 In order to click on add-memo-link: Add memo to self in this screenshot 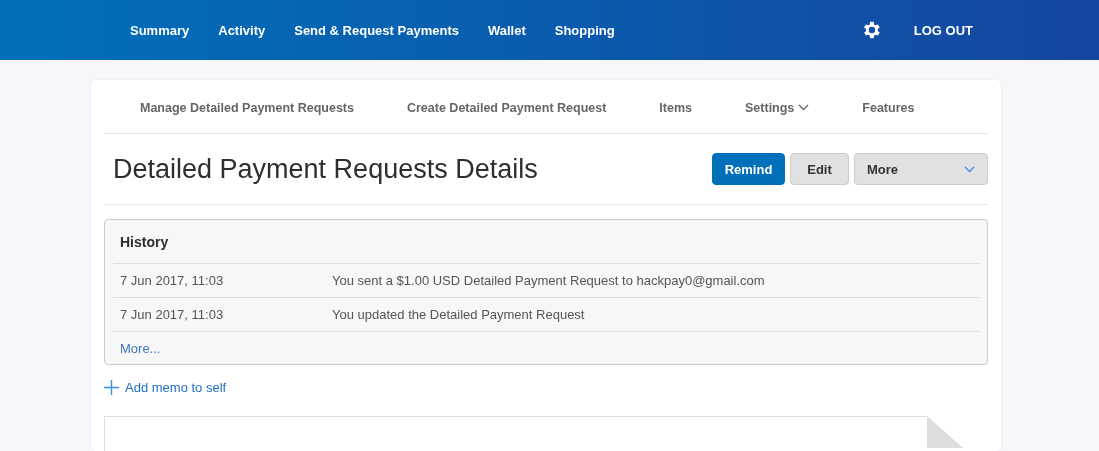, I will do `click(165, 387)`.